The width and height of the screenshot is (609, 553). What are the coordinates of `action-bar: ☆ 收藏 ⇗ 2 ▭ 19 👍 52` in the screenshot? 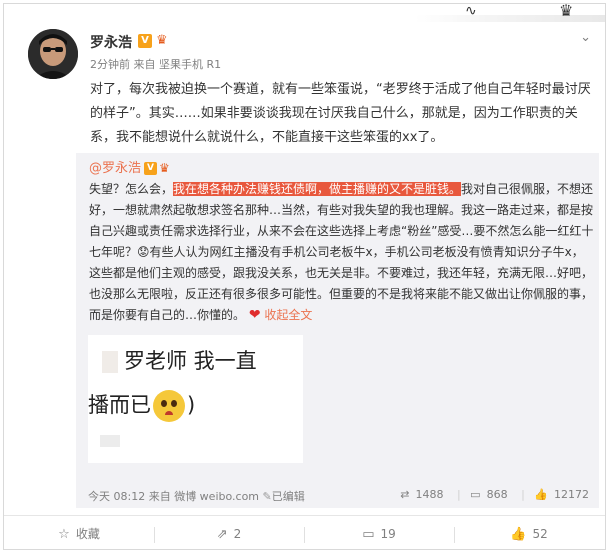 It's located at (304, 532).